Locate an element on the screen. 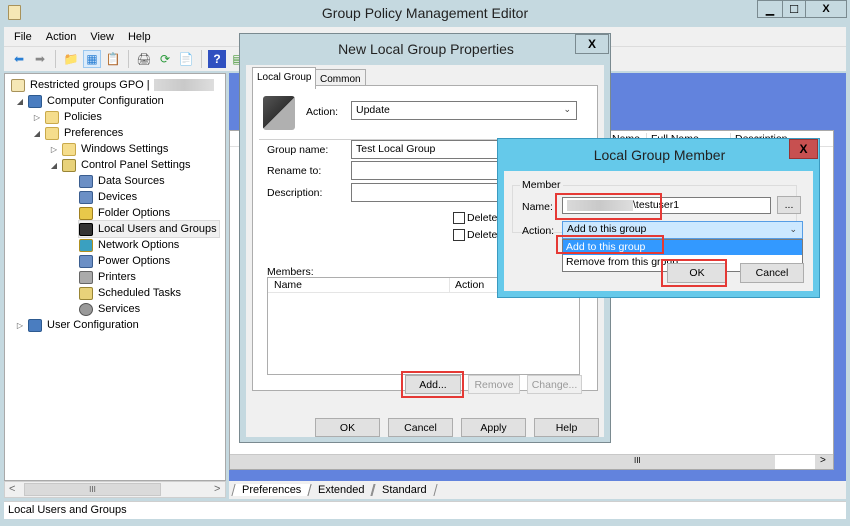  forward-icon: ➡ is located at coordinates (40, 59).